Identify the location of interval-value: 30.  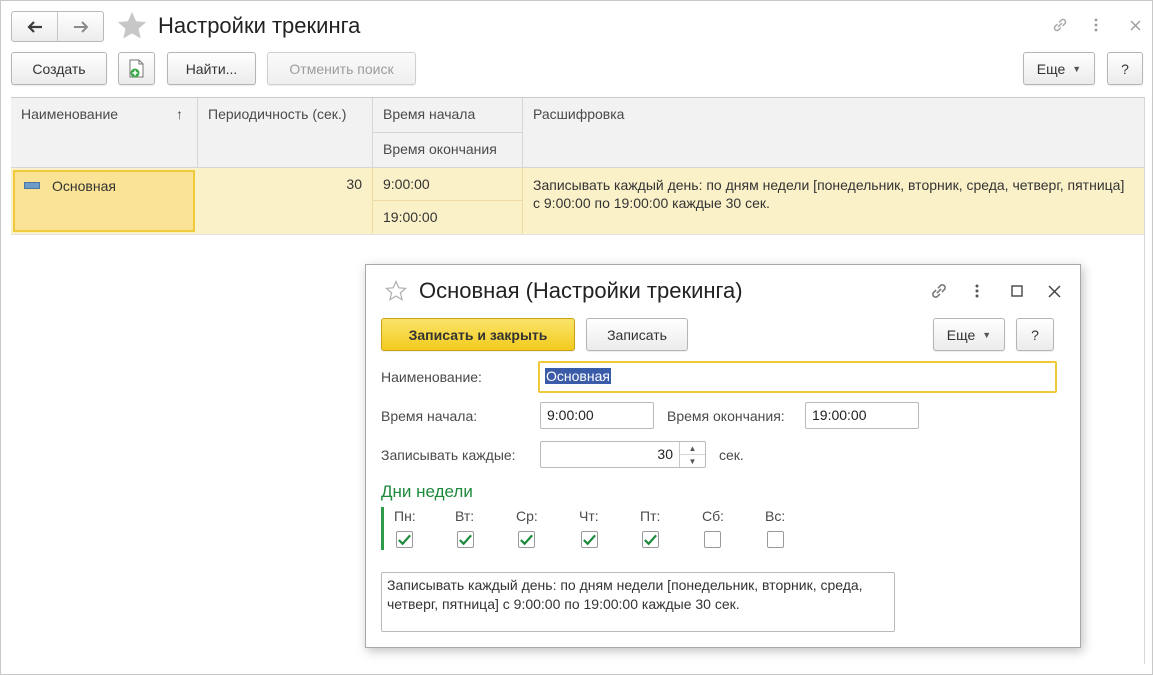
(665, 454).